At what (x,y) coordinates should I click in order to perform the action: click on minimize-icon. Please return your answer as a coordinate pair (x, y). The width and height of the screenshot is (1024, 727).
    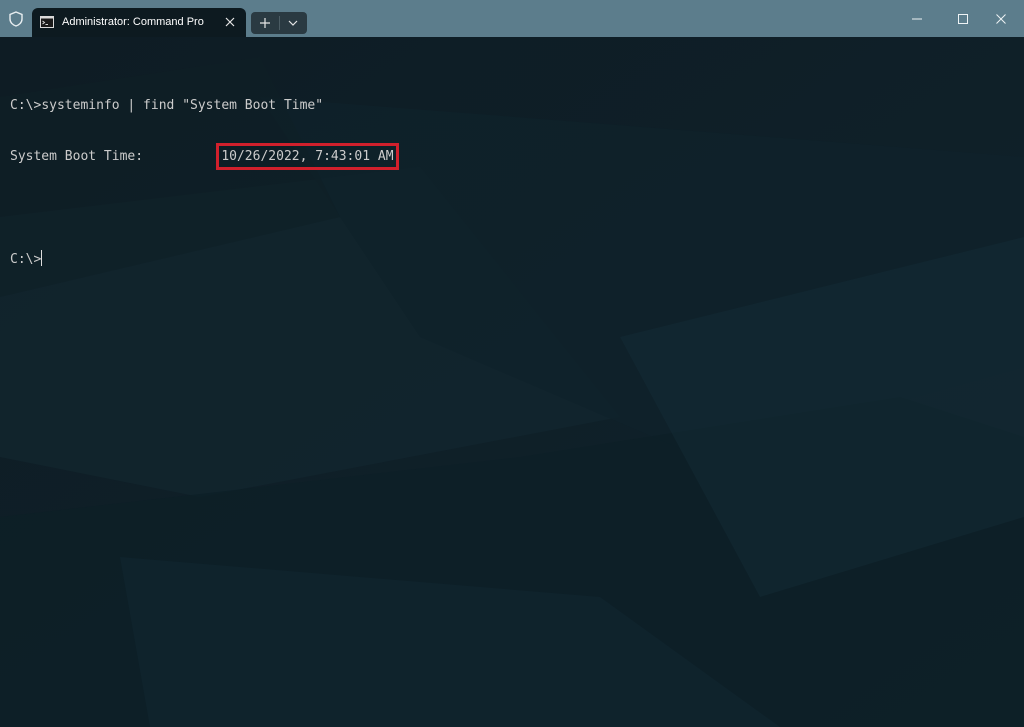
    Looking at the image, I should click on (917, 19).